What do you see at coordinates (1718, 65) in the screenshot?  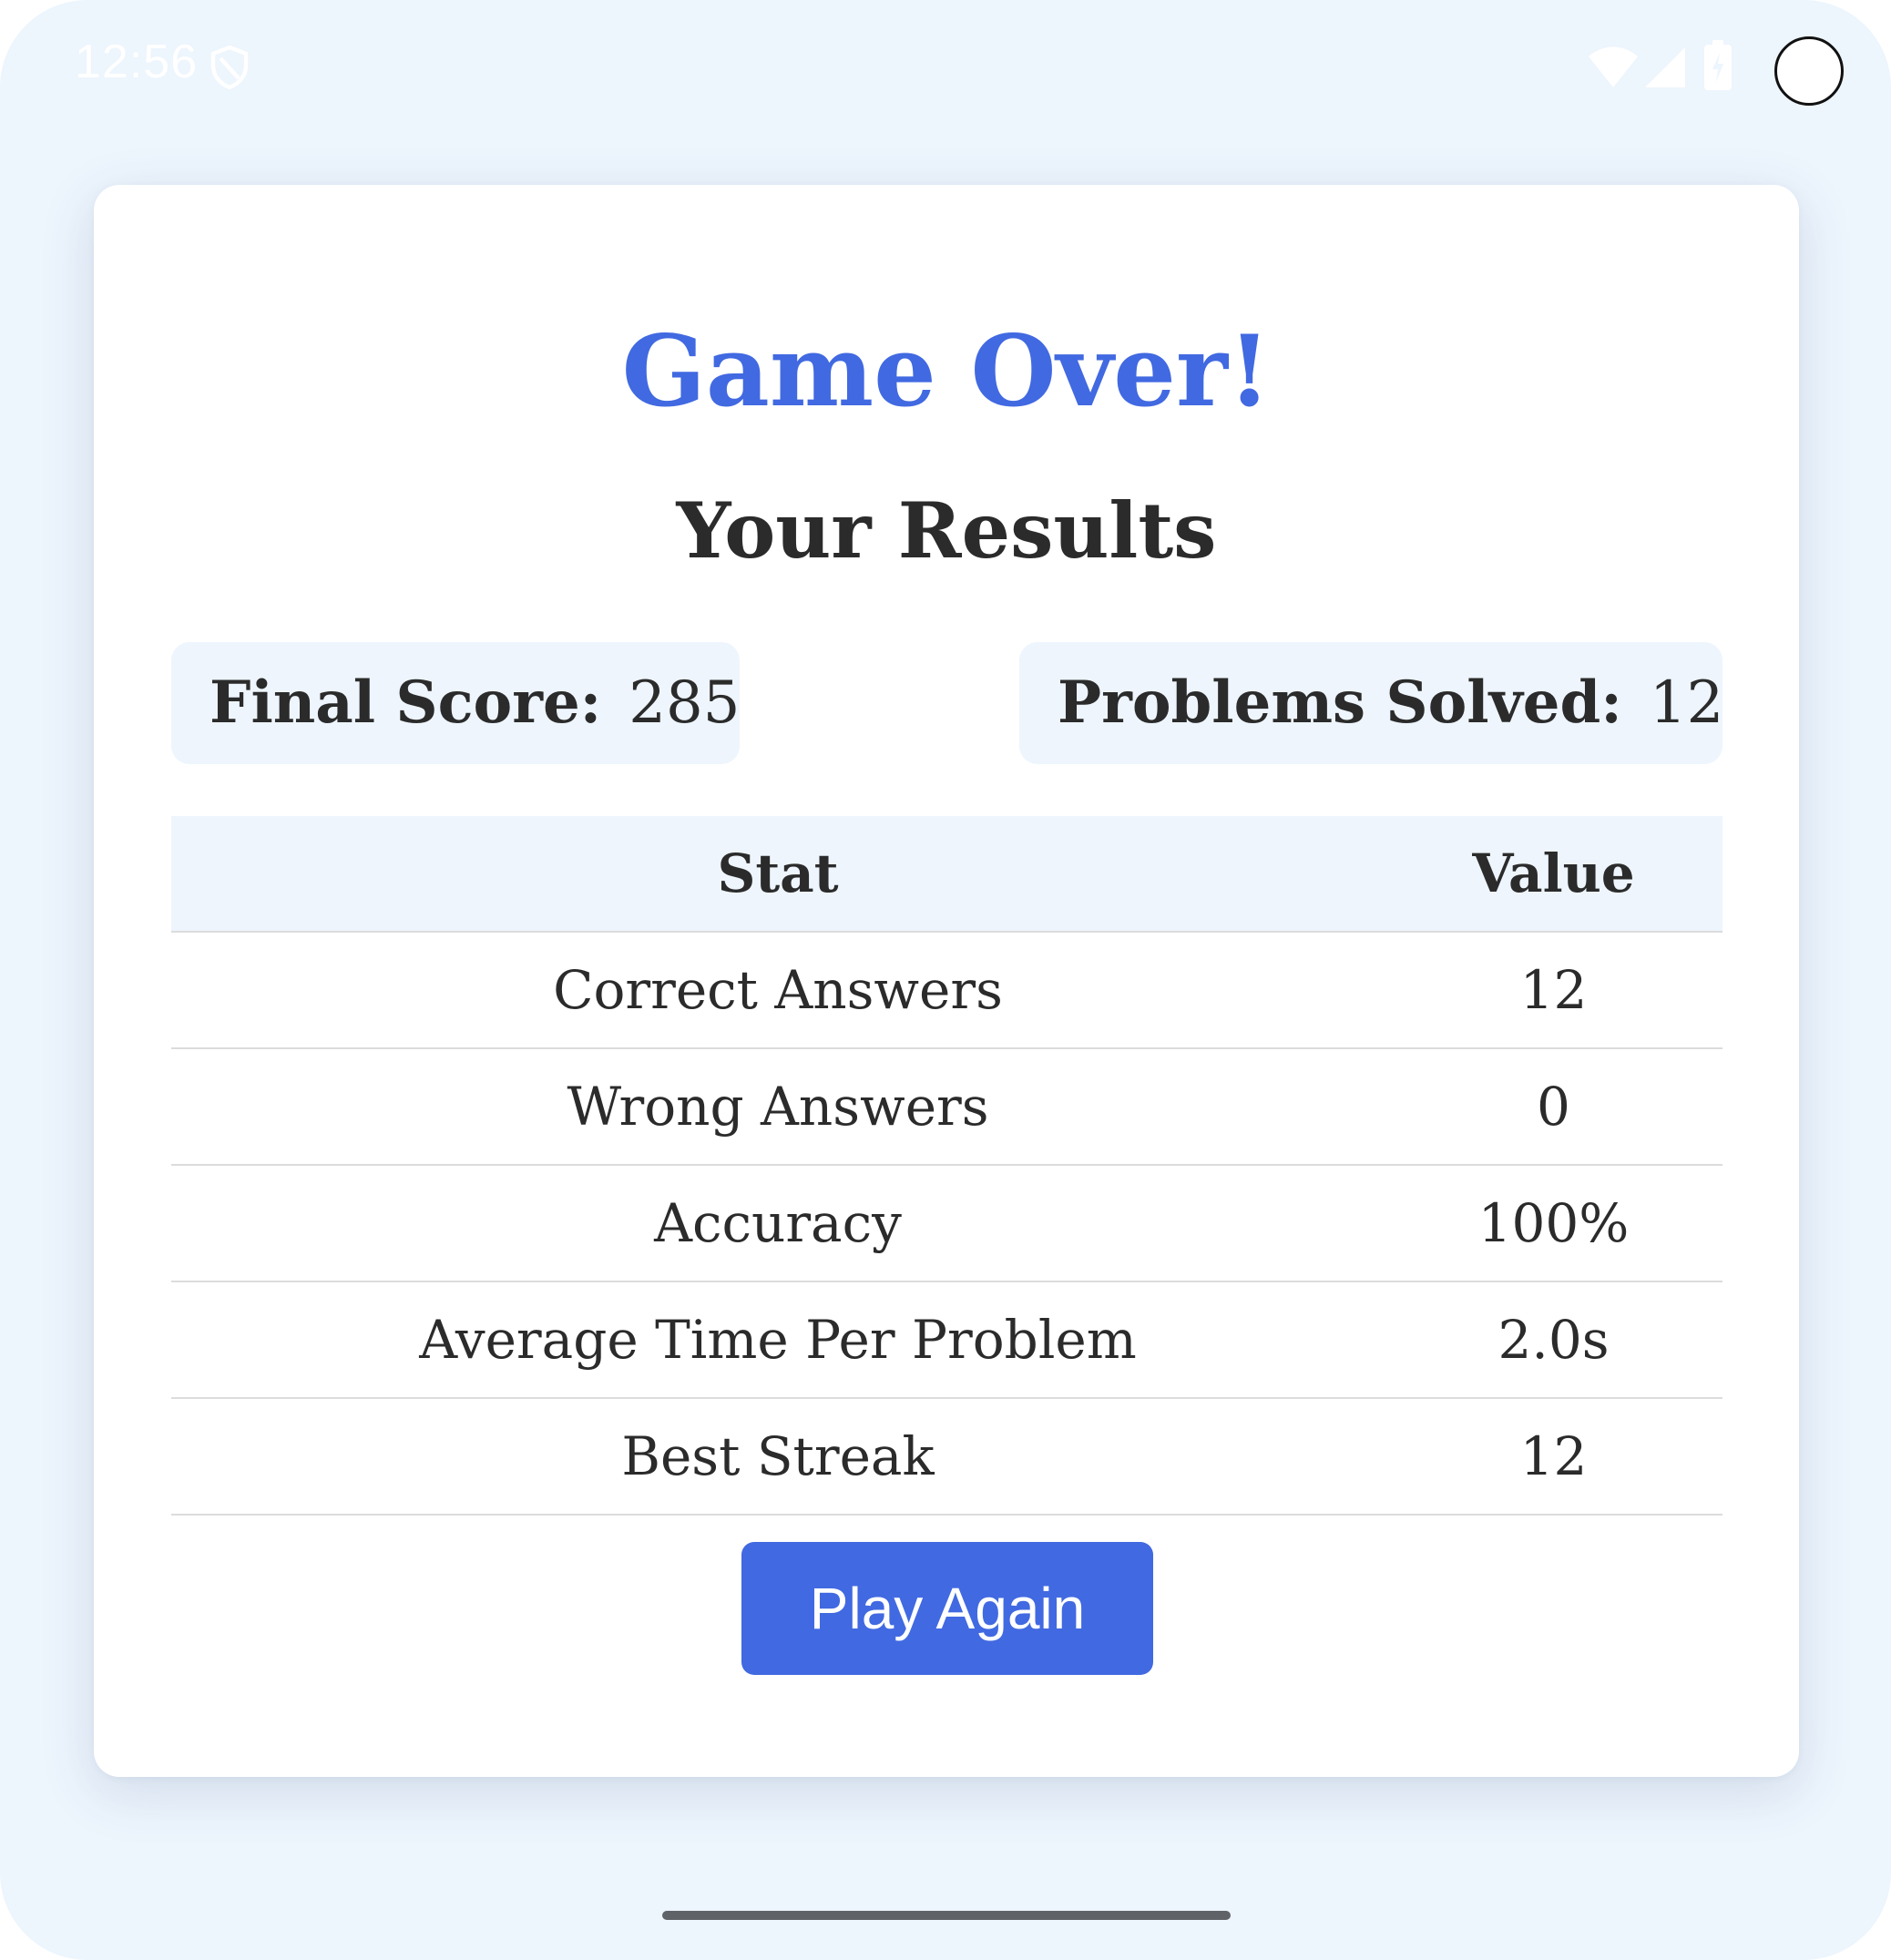 I see `battery-icon` at bounding box center [1718, 65].